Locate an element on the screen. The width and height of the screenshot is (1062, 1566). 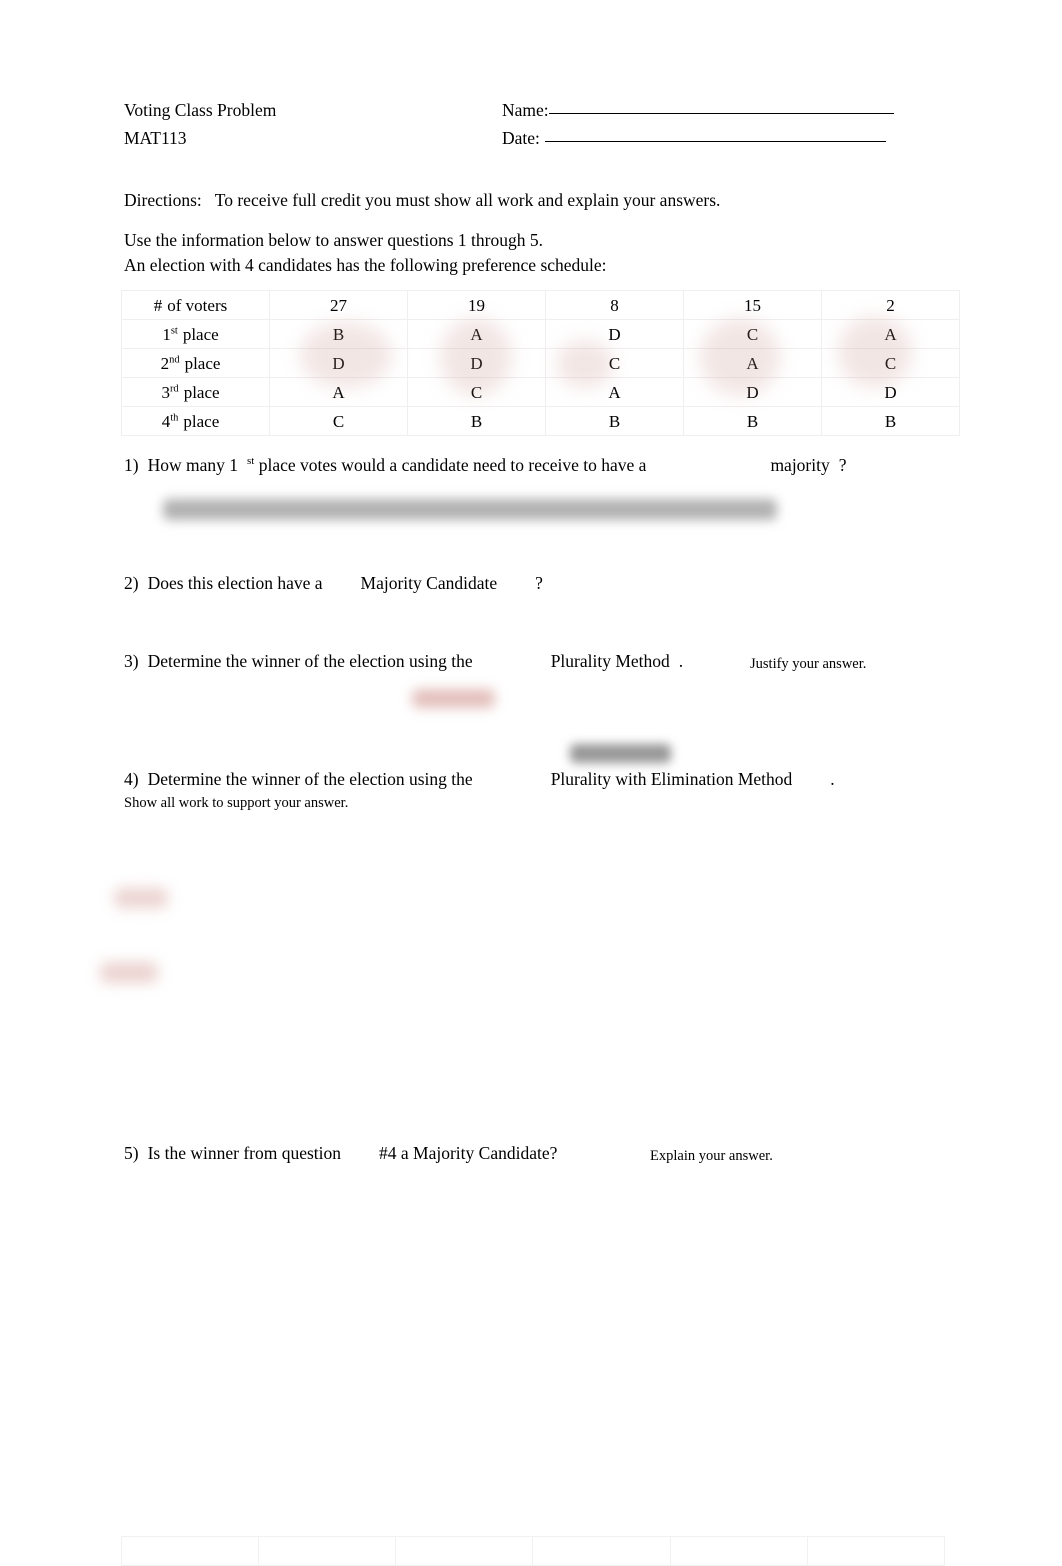
question-3-note: Justify your answer. is located at coordinates (808, 664).